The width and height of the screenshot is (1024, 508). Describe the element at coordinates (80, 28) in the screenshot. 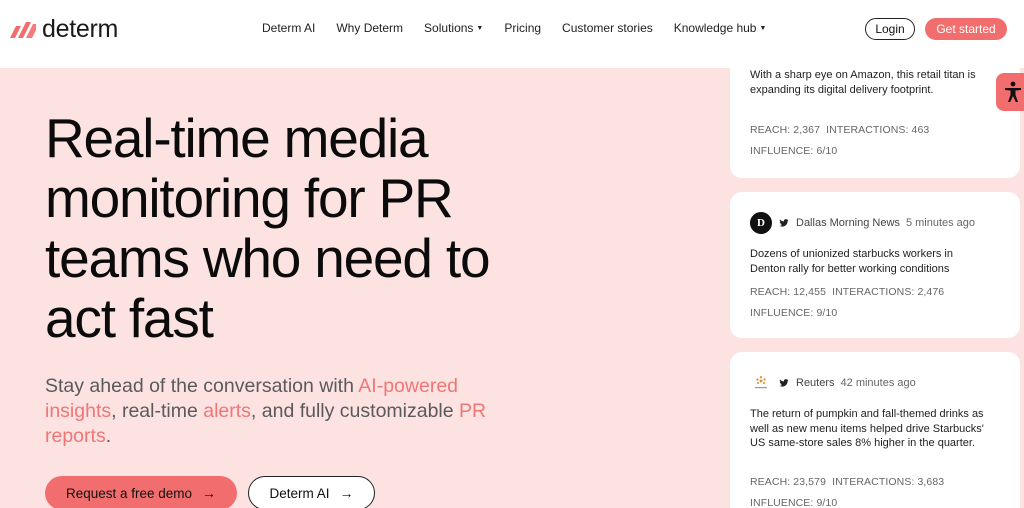

I see `brand-name: determ` at that location.